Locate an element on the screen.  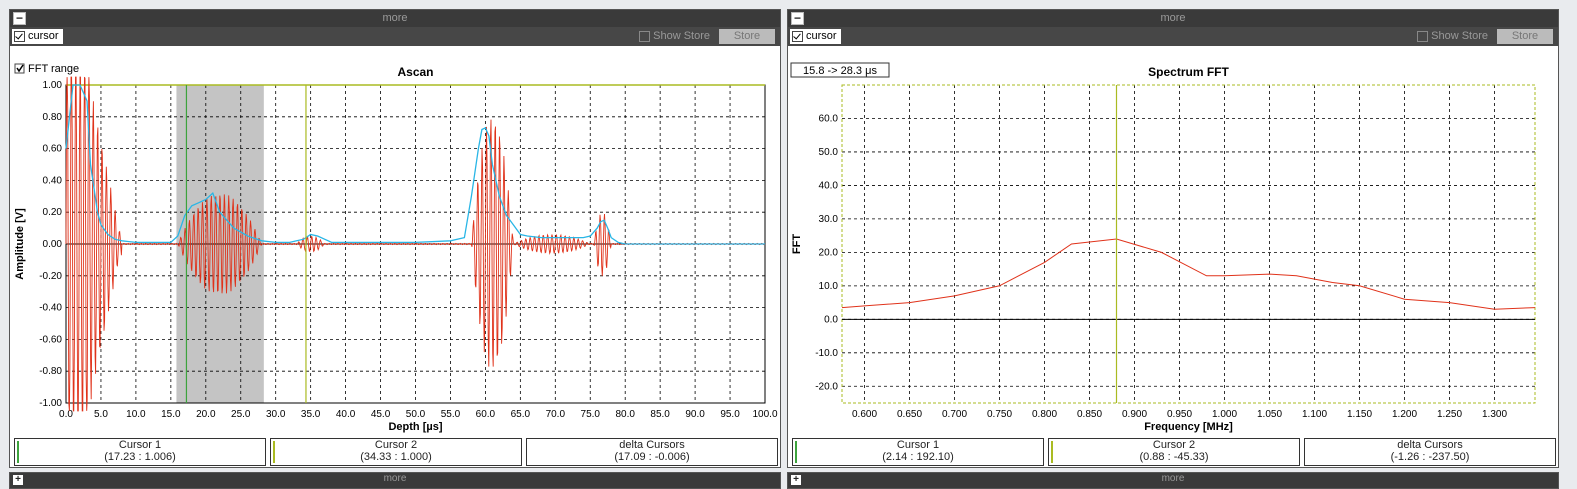
cursor1-readout: Cursor 1 (2.14 : 192.10) is located at coordinates (918, 452).